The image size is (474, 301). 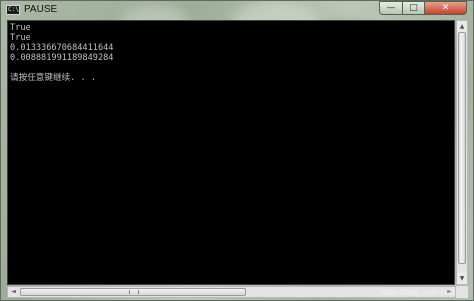 I want to click on vertical-scrollbar: ▲ ▼, so click(x=462, y=152).